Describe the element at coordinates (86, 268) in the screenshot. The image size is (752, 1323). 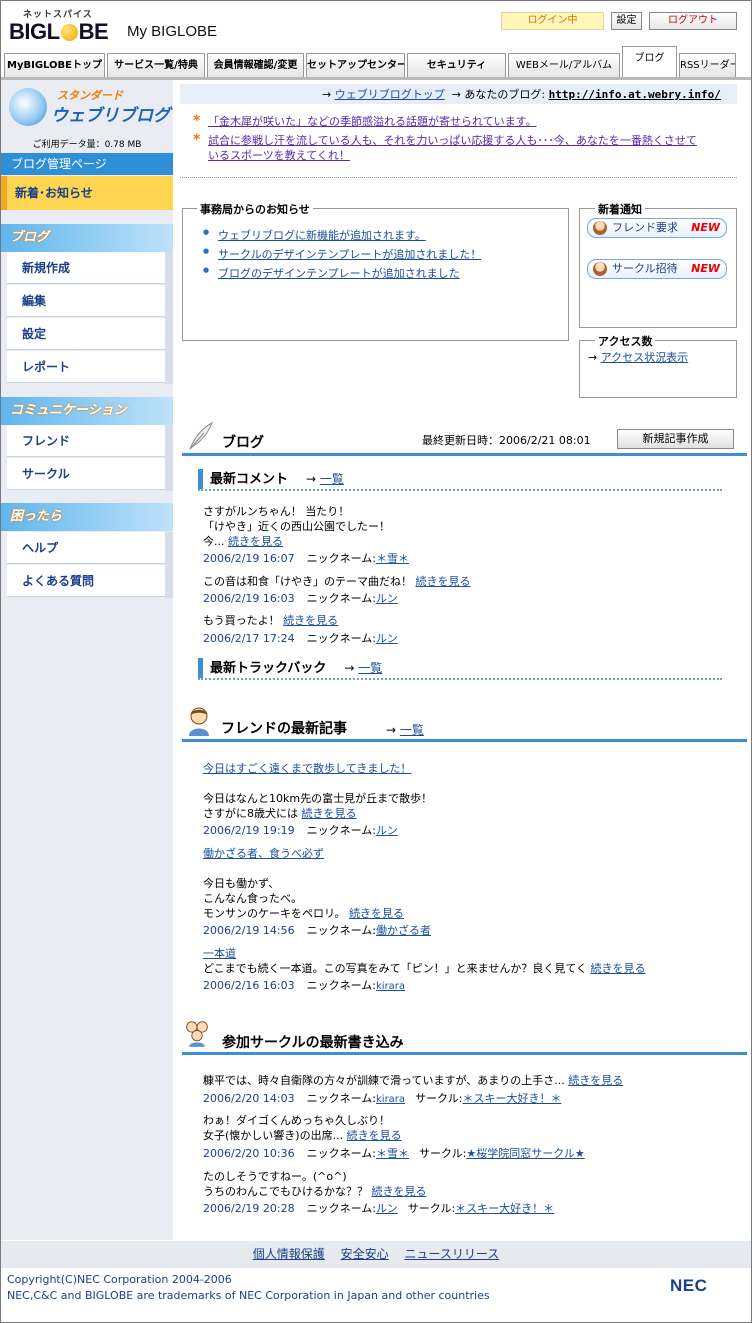
I see `sidebar-item-new-post: 新規作成` at that location.